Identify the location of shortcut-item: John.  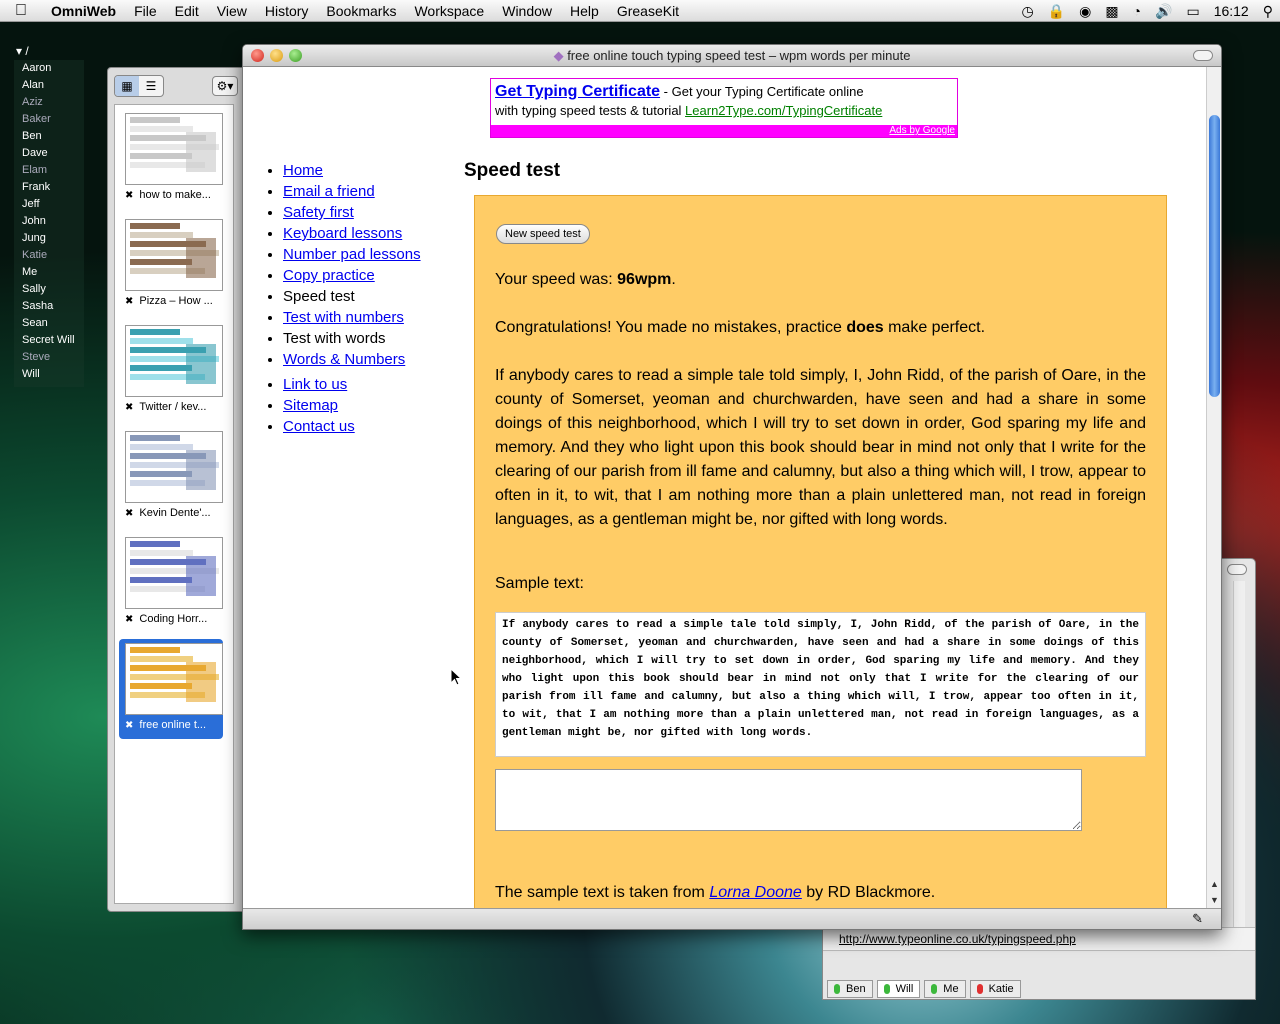
(49, 221).